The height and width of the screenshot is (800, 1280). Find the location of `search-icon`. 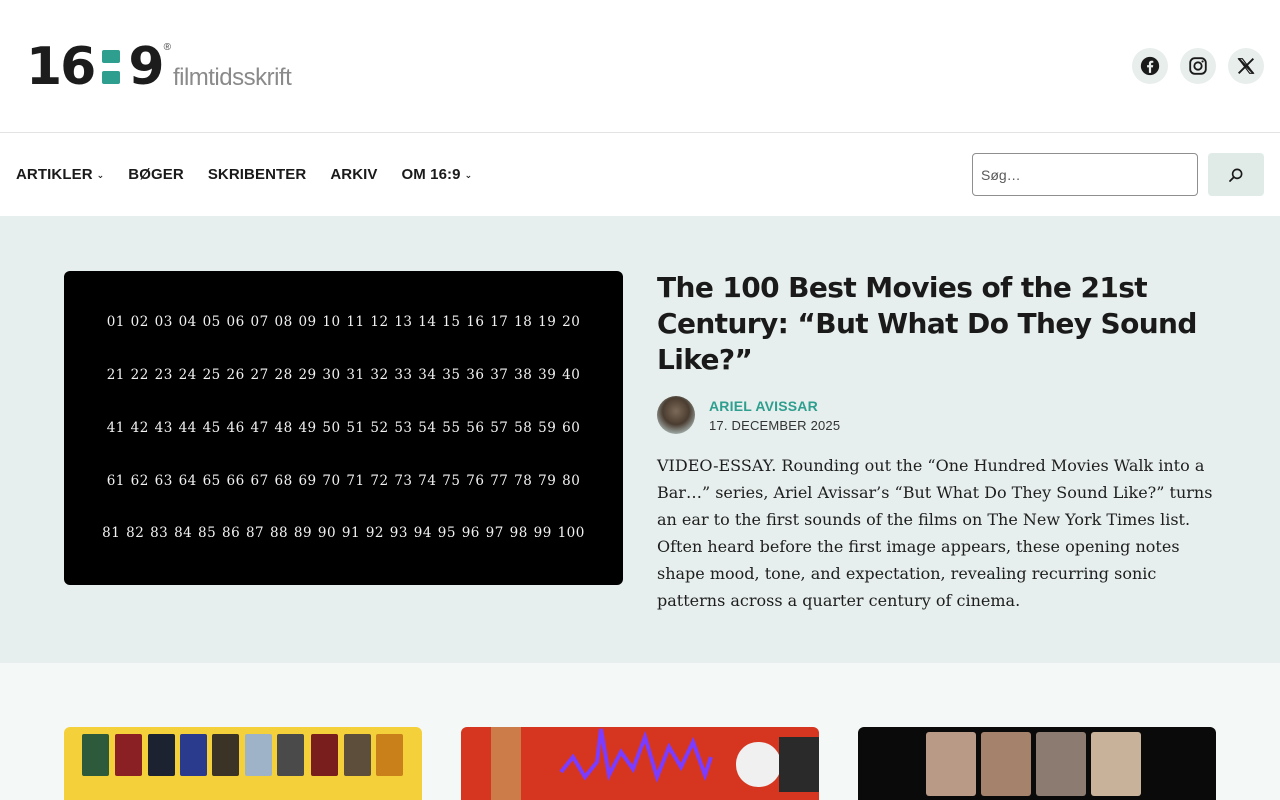

search-icon is located at coordinates (1236, 175).